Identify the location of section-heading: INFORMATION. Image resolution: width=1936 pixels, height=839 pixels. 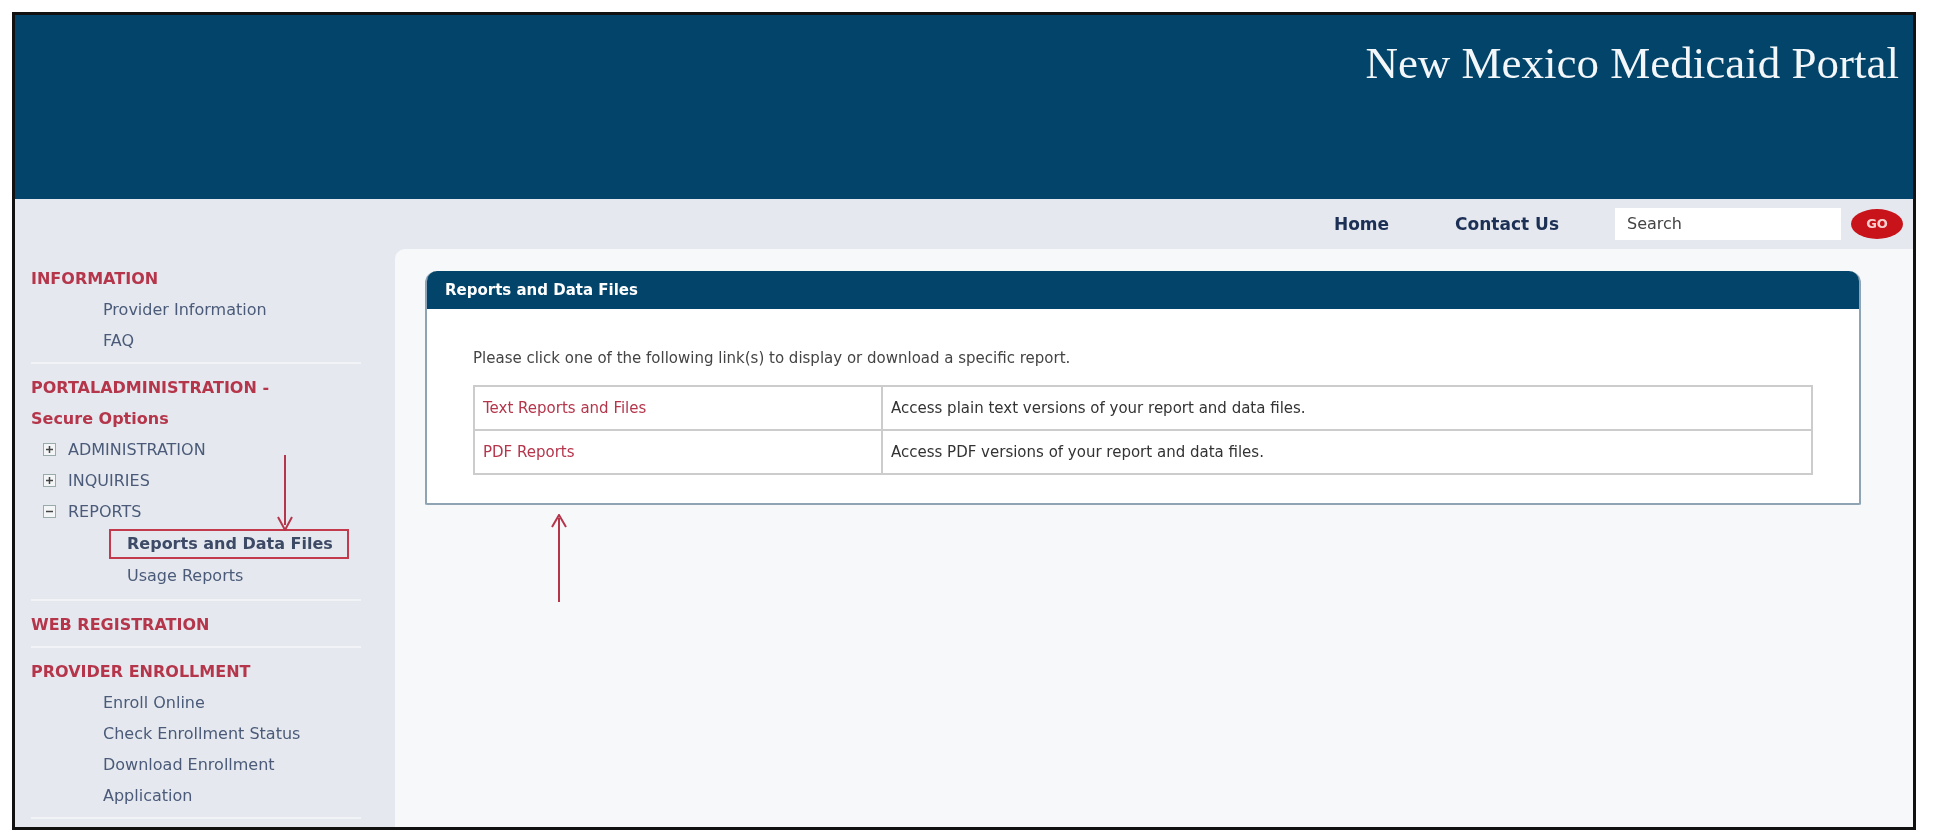
(95, 279).